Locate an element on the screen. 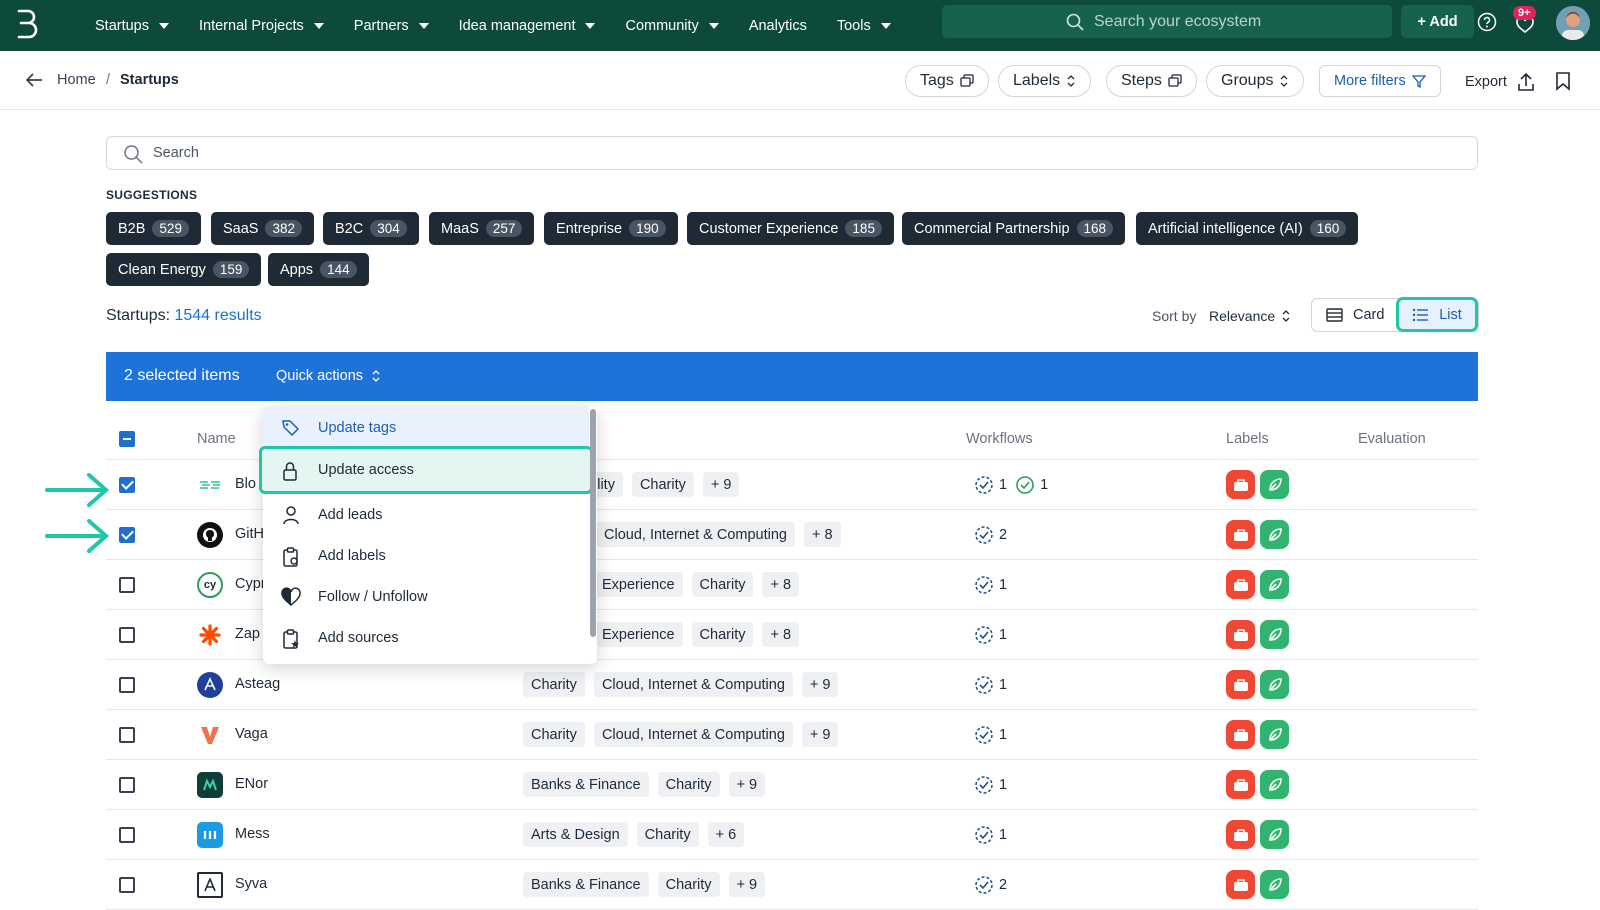 The width and height of the screenshot is (1600, 910). column-name: Name is located at coordinates (216, 439).